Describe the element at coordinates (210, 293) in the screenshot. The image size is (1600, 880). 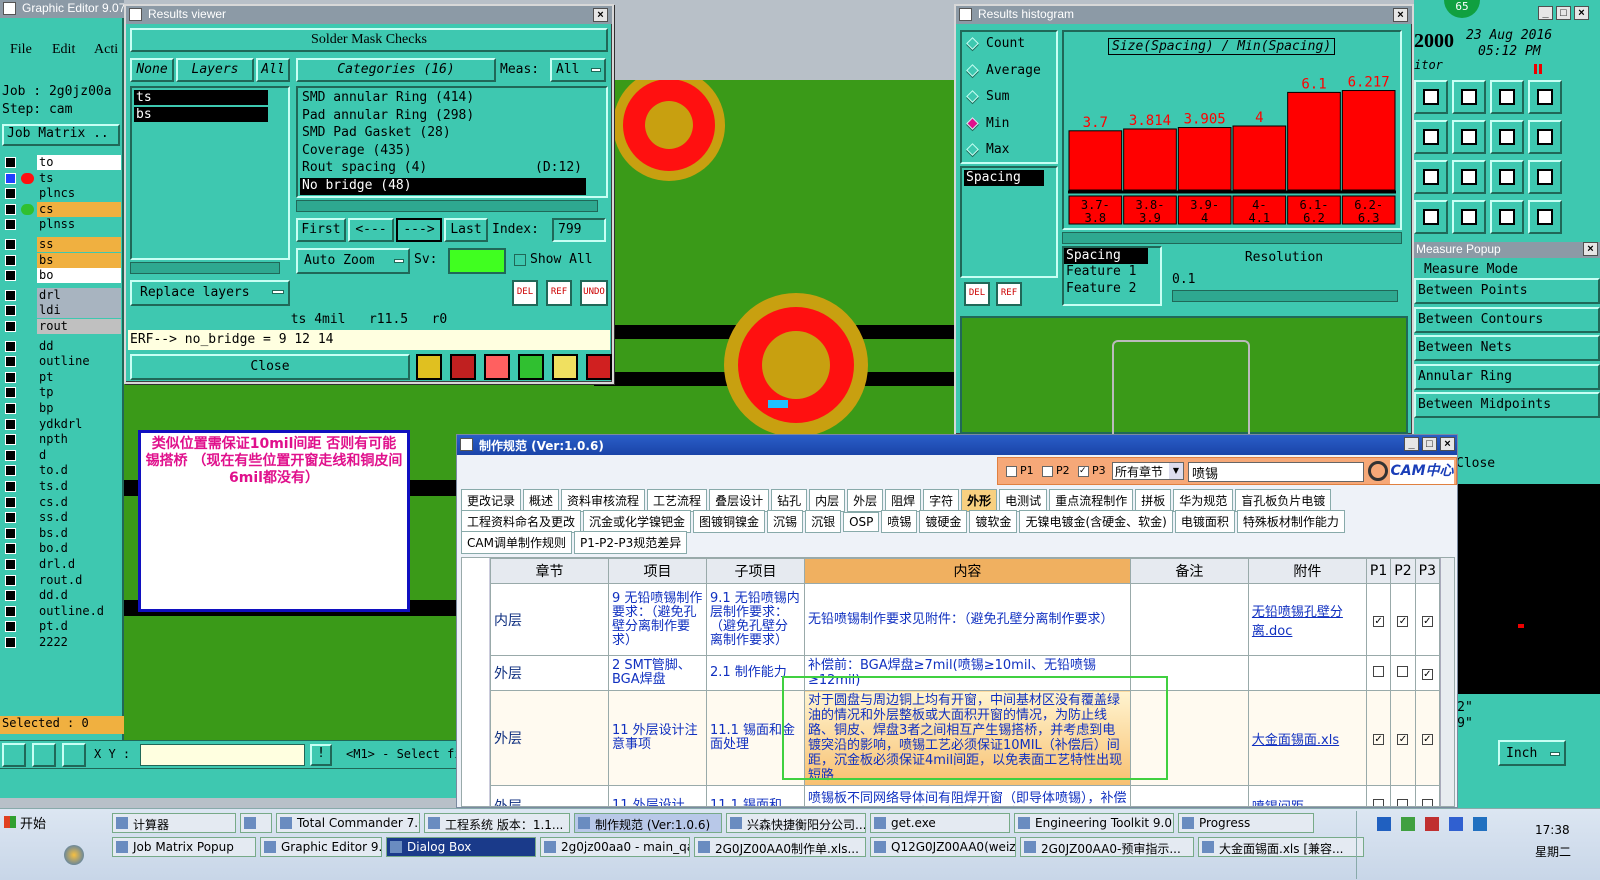
I see `replace-layers-button: Replace layers` at that location.